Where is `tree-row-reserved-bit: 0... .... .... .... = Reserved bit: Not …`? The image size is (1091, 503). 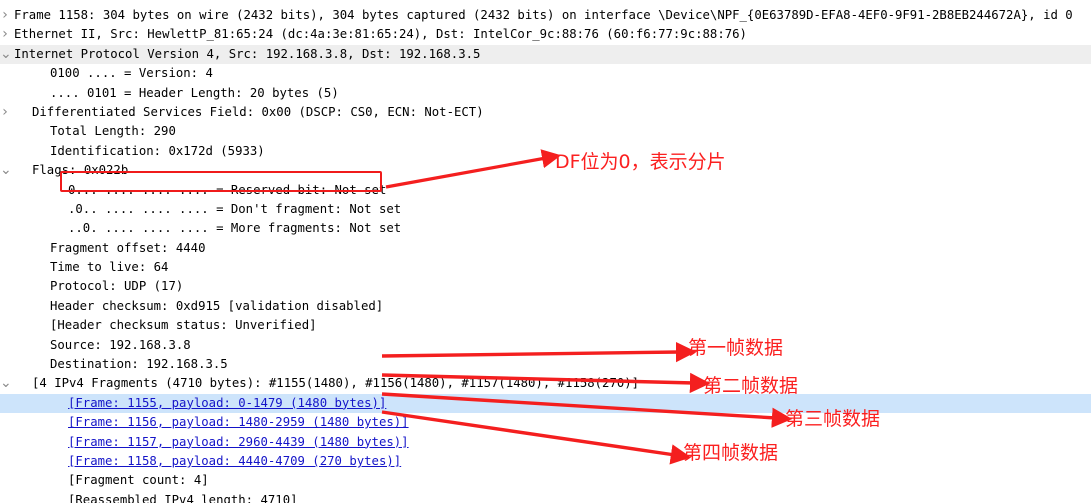
tree-row-reserved-bit: 0... .... .... .... = Reserved bit: Not … is located at coordinates (545, 190).